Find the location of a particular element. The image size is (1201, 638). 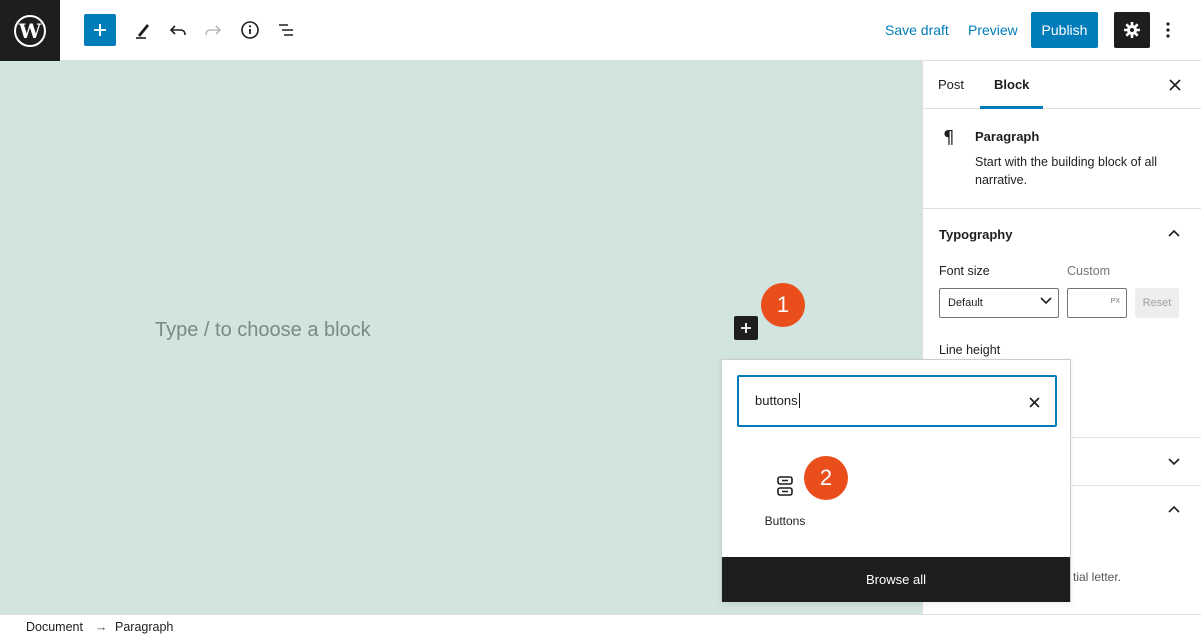

details-button is located at coordinates (250, 30).